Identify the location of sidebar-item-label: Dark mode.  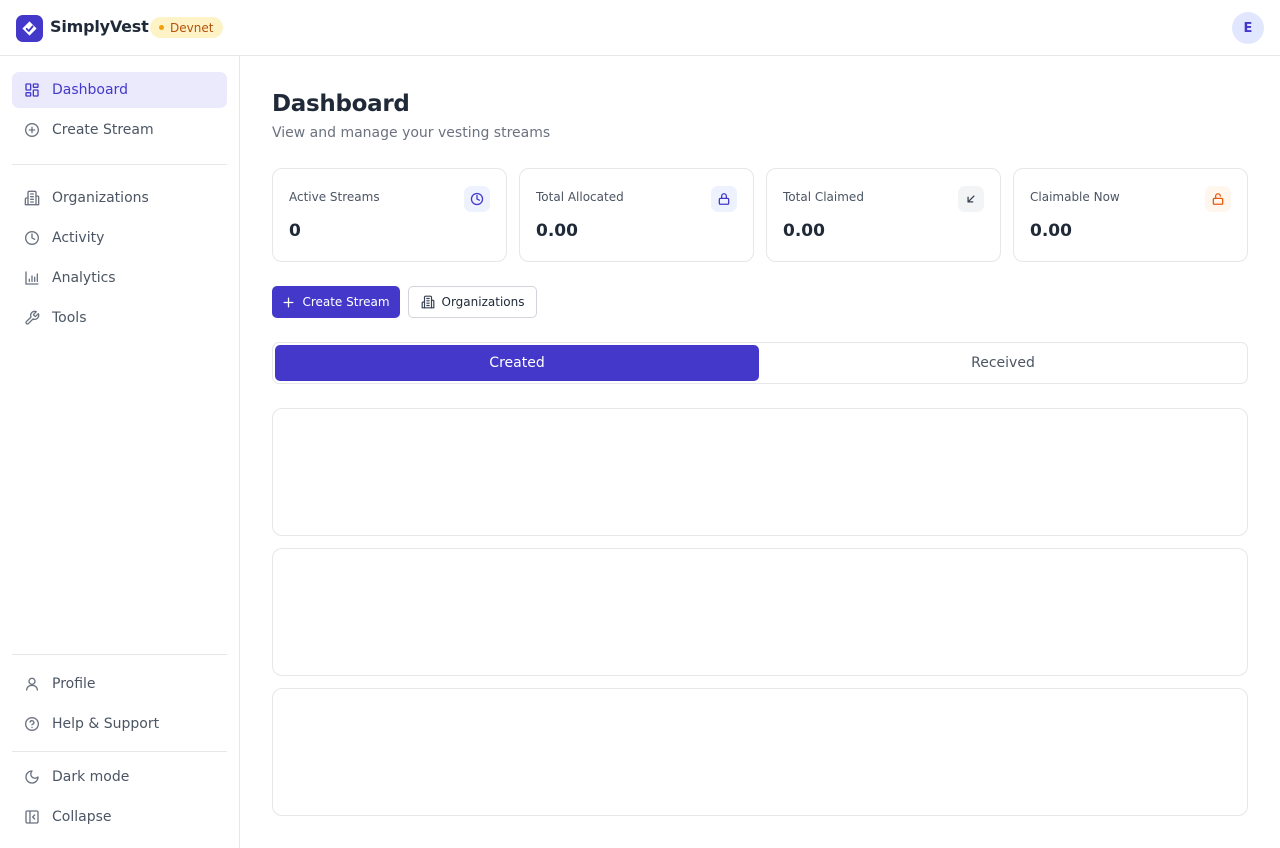
(91, 777).